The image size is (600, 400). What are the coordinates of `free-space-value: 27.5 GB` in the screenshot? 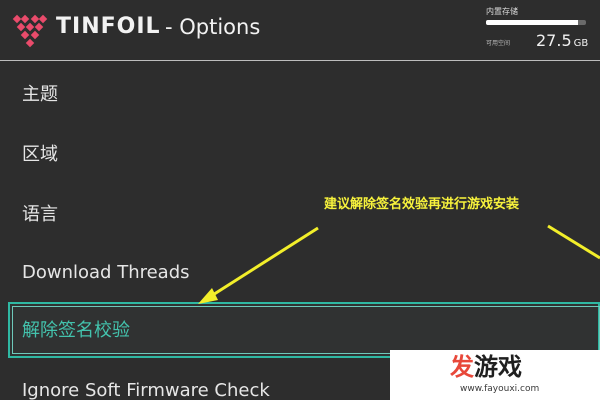 It's located at (562, 42).